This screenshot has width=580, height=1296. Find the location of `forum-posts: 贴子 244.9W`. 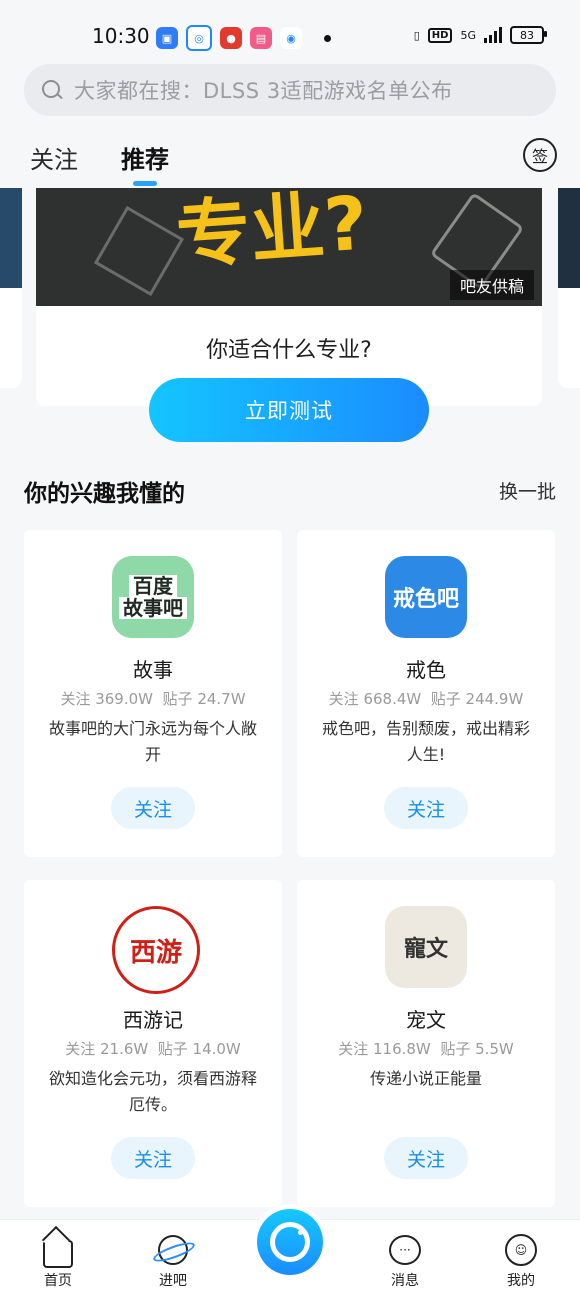

forum-posts: 贴子 244.9W is located at coordinates (477, 699).